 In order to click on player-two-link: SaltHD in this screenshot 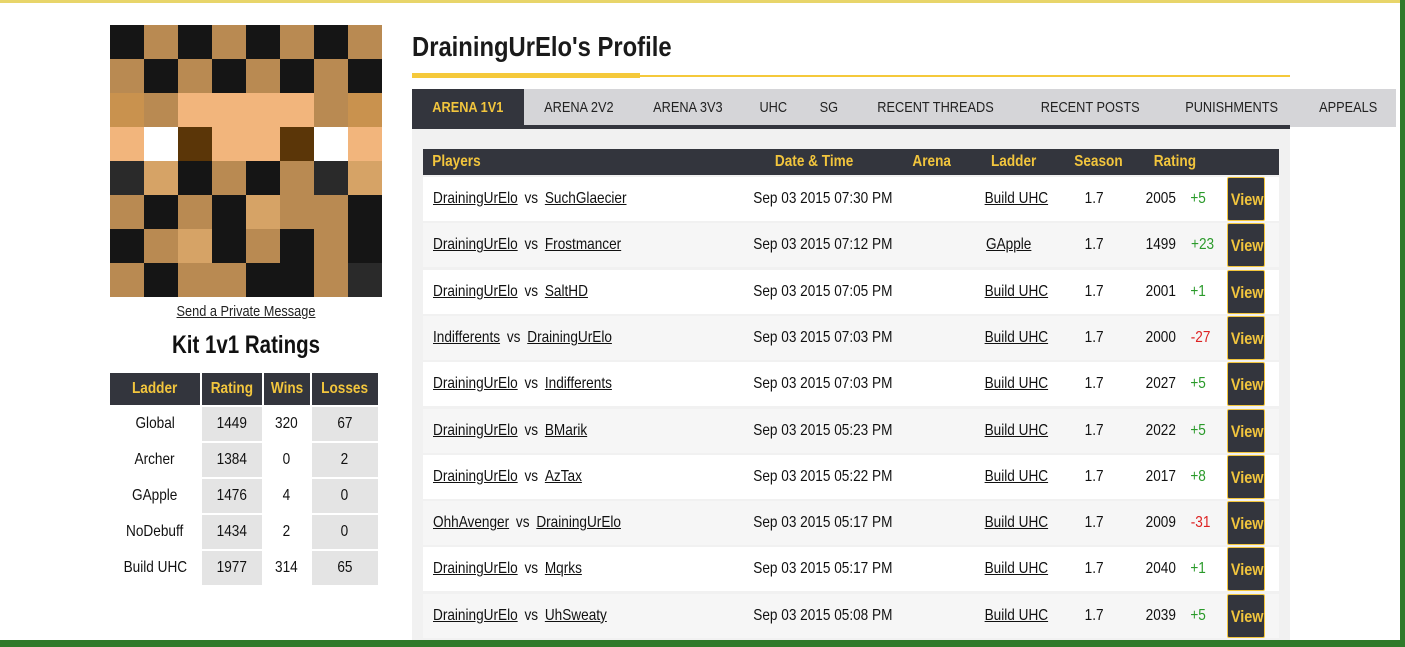, I will do `click(566, 291)`.